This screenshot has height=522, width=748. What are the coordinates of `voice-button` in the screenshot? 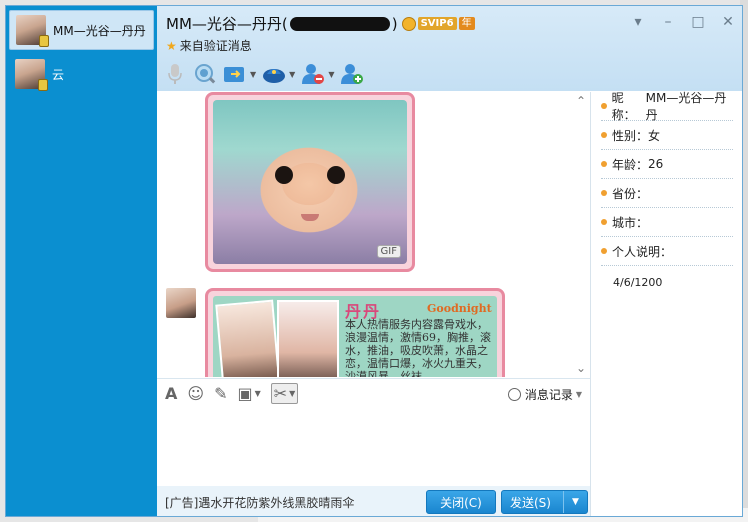 It's located at (175, 74).